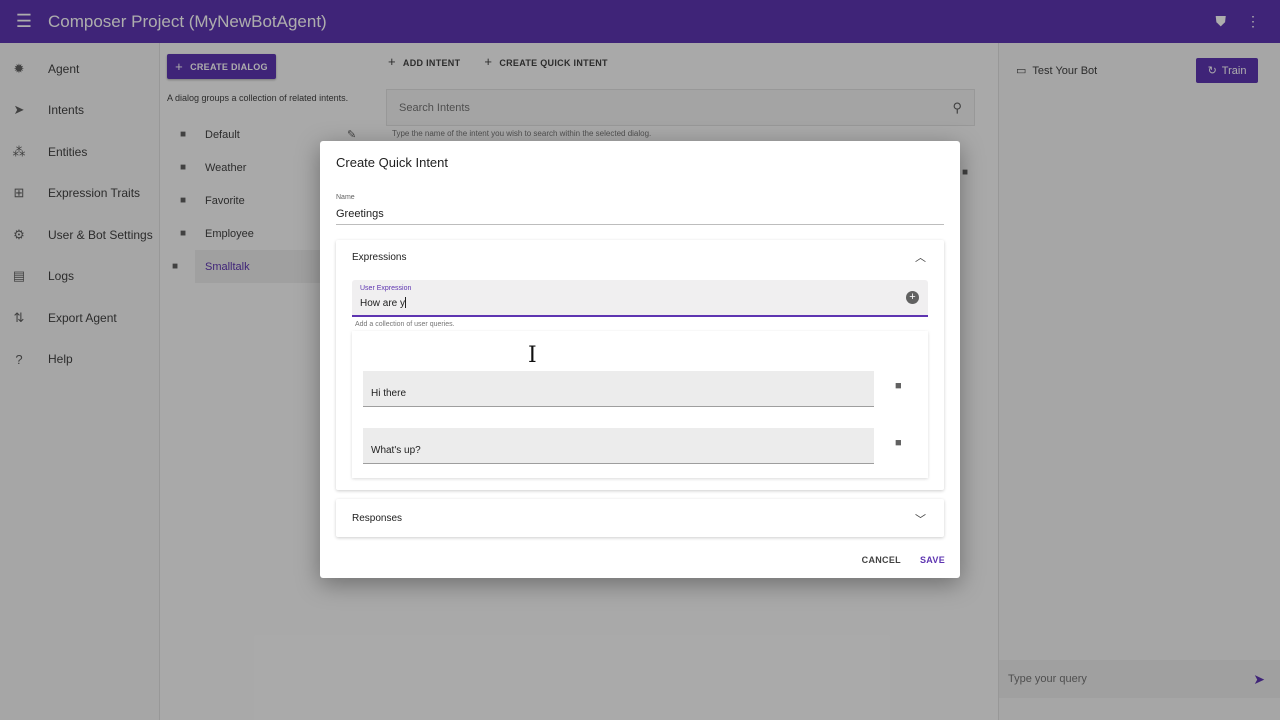  I want to click on chevron-down-icon: ﹀, so click(920, 519).